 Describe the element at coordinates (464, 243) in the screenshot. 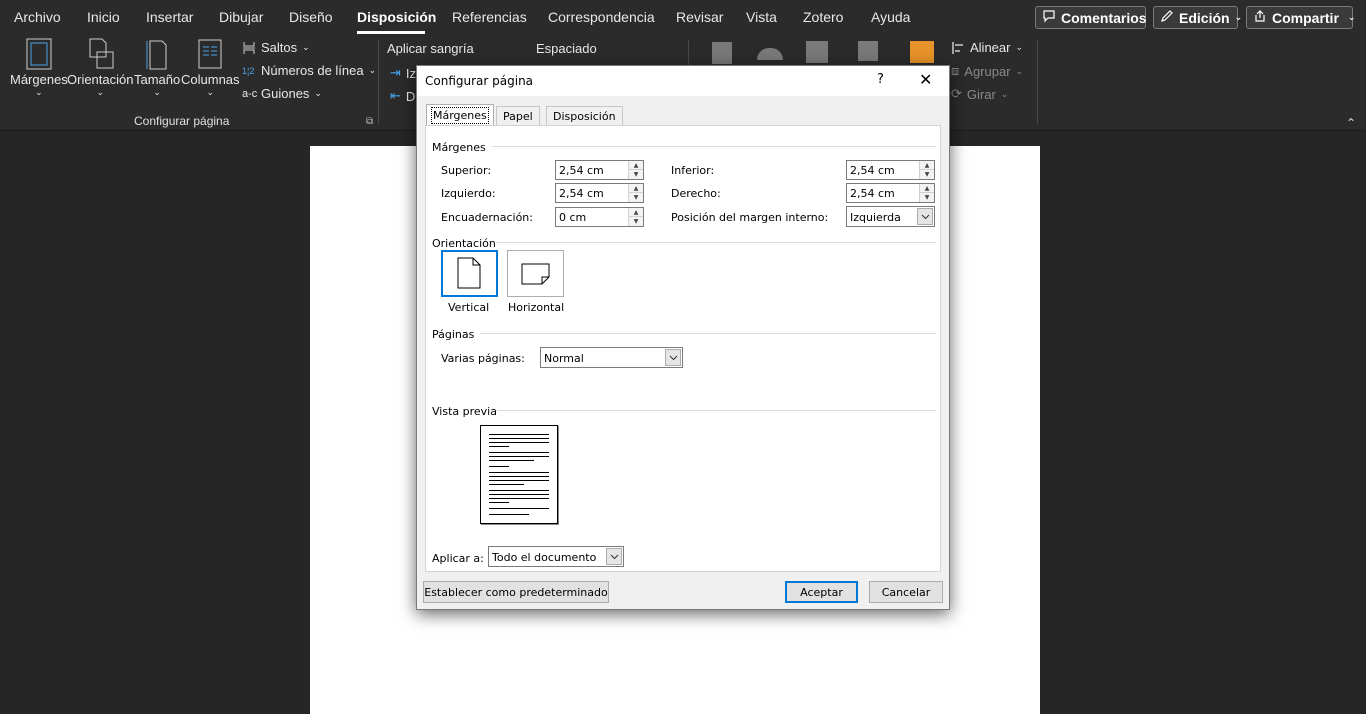

I see `orientation-section-label: Orientación` at that location.